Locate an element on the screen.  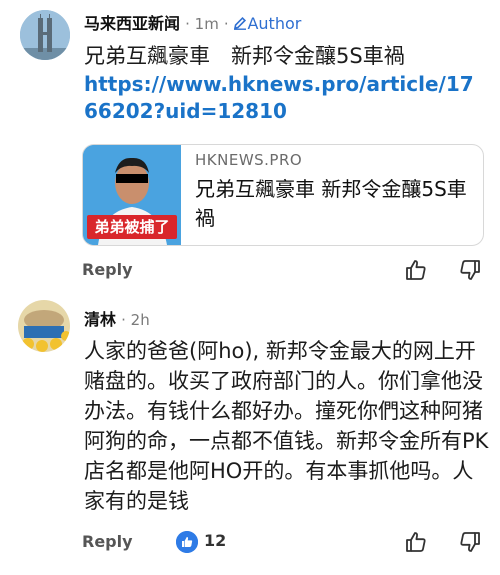
pencil-icon is located at coordinates (240, 23).